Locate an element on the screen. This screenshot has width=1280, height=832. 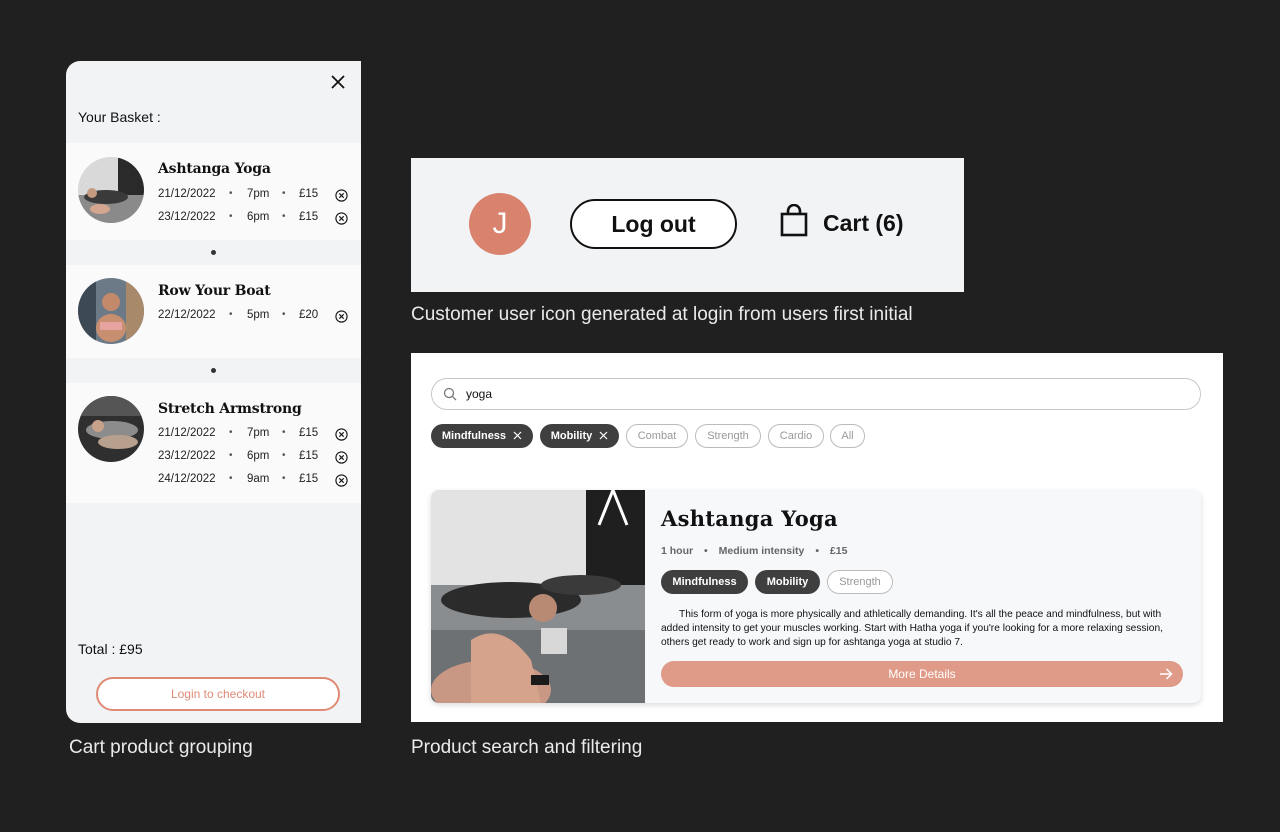
product-tag-mindfulness: Mindfulness is located at coordinates (704, 582).